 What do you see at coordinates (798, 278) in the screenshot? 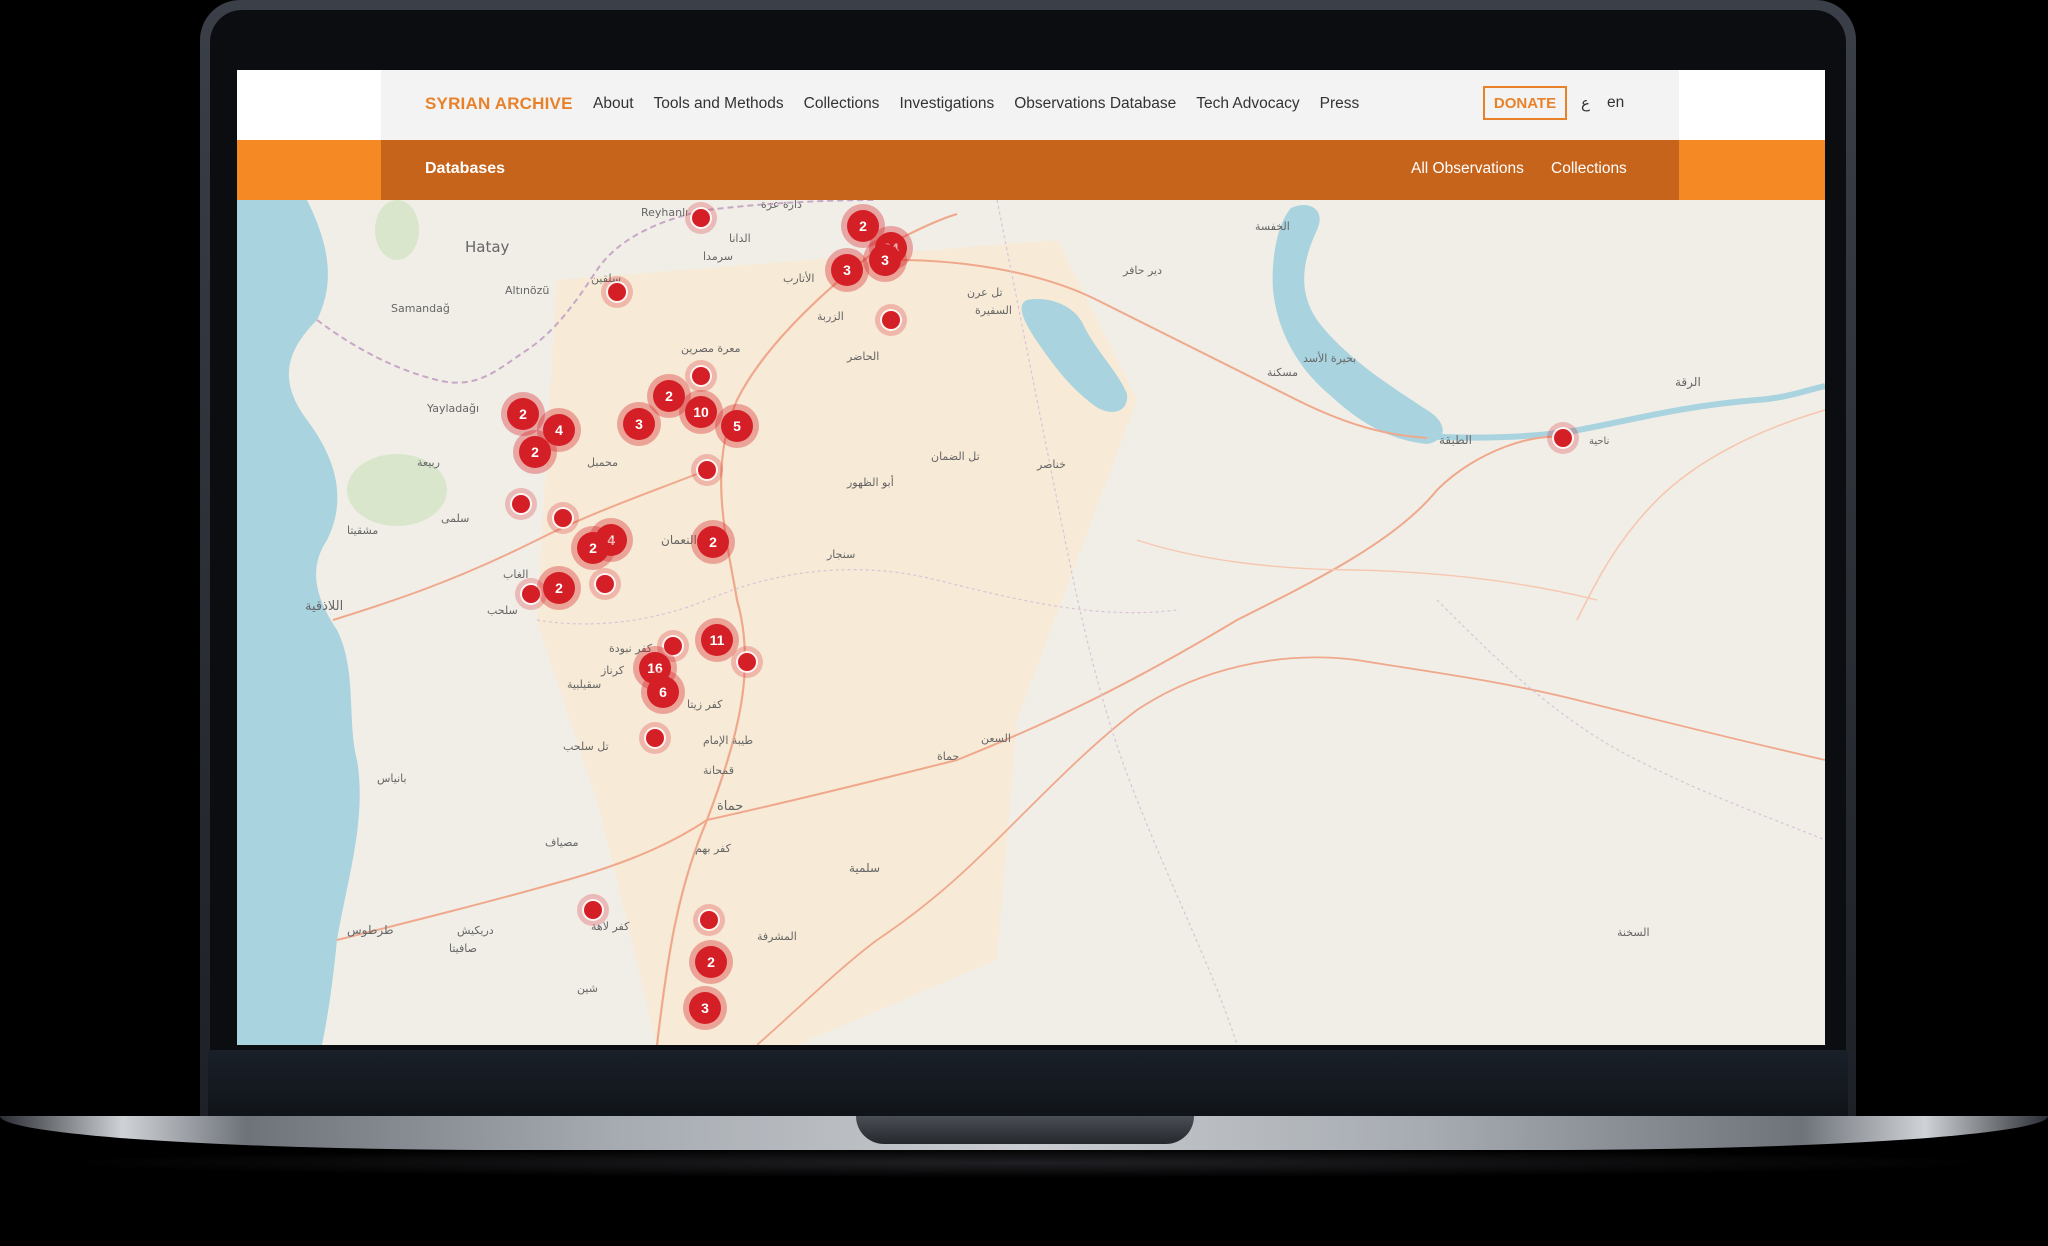
I see `map-place-label: الأتارب` at bounding box center [798, 278].